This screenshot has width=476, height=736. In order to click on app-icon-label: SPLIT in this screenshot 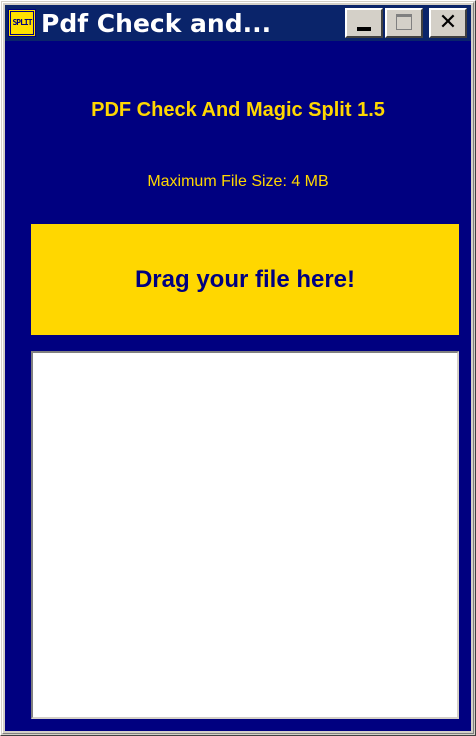, I will do `click(22, 23)`.